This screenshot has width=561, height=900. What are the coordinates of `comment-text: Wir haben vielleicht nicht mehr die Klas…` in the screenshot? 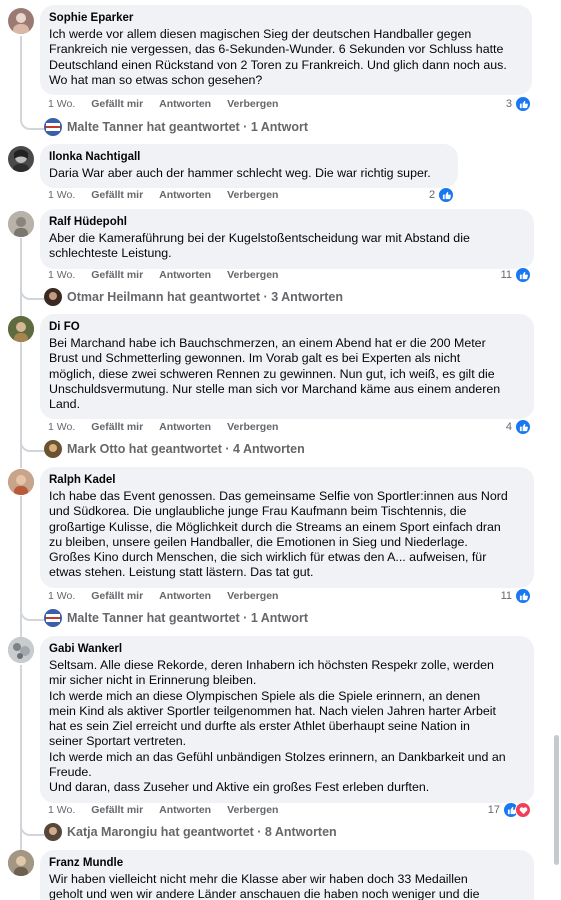 It's located at (264, 886).